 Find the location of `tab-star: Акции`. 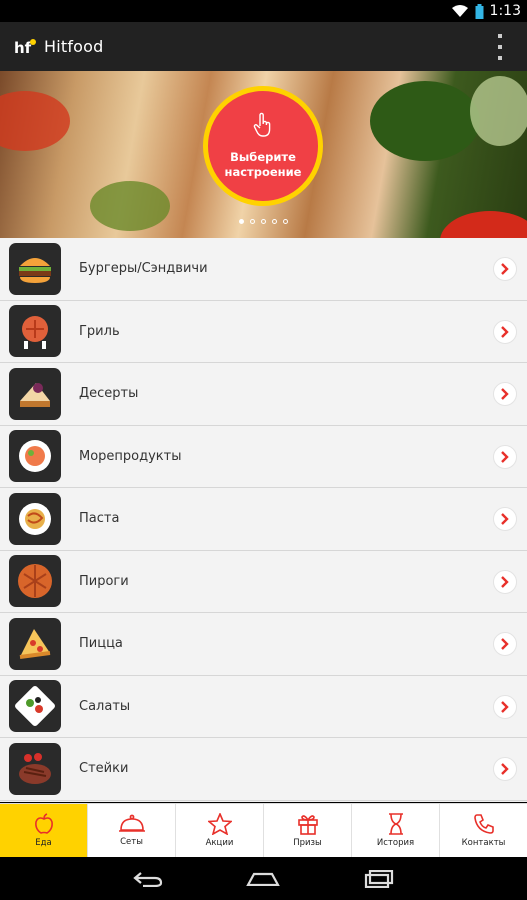

tab-star: Акции is located at coordinates (219, 830).